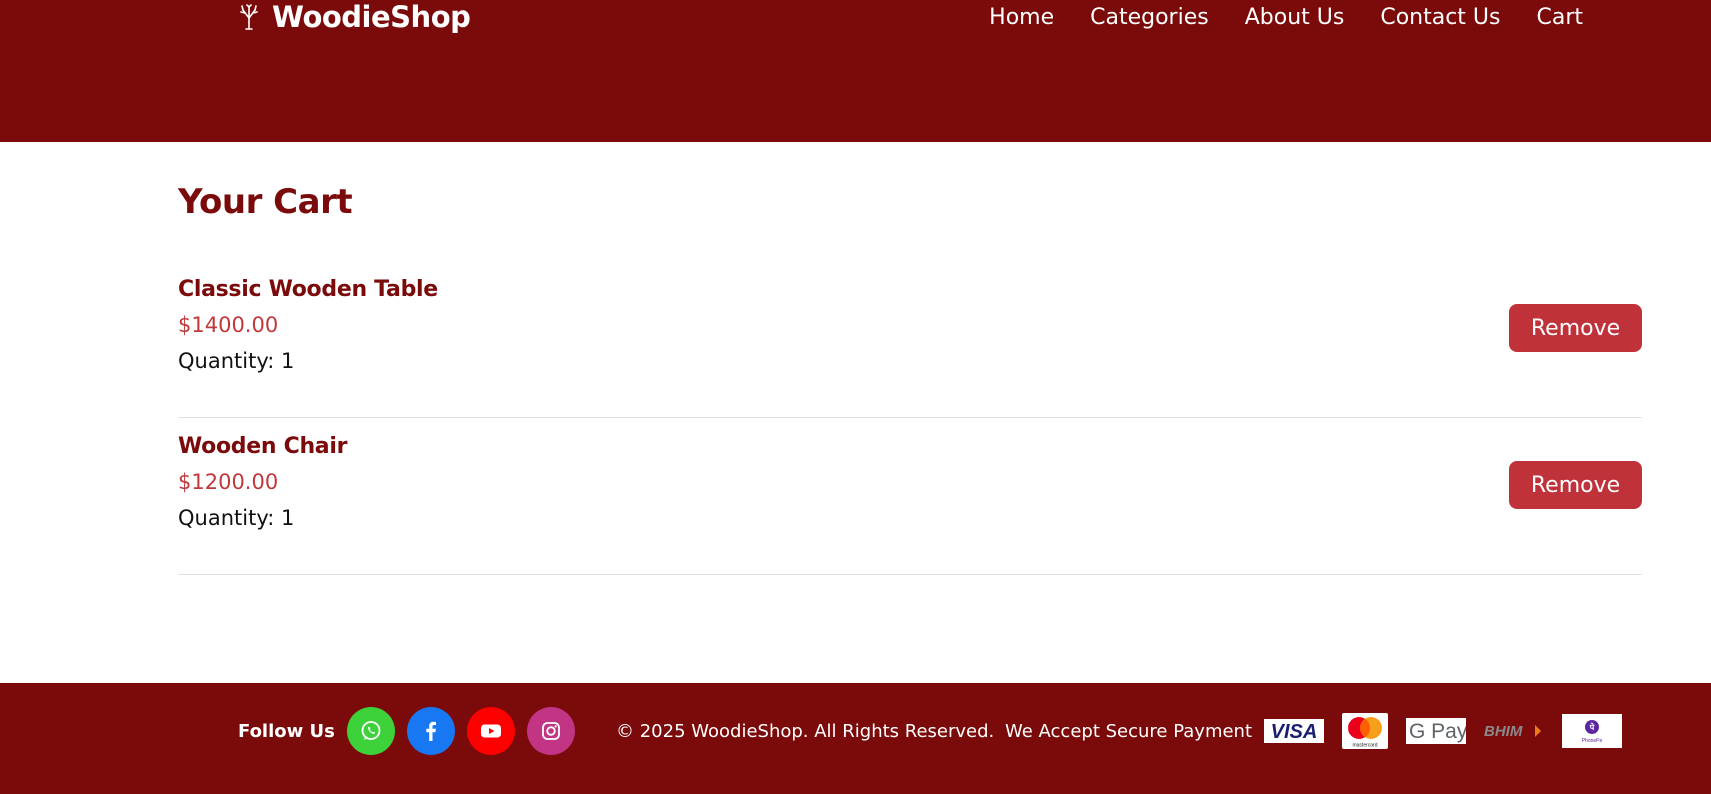 The height and width of the screenshot is (794, 1711). Describe the element at coordinates (228, 325) in the screenshot. I see `item-price: $1400.00` at that location.